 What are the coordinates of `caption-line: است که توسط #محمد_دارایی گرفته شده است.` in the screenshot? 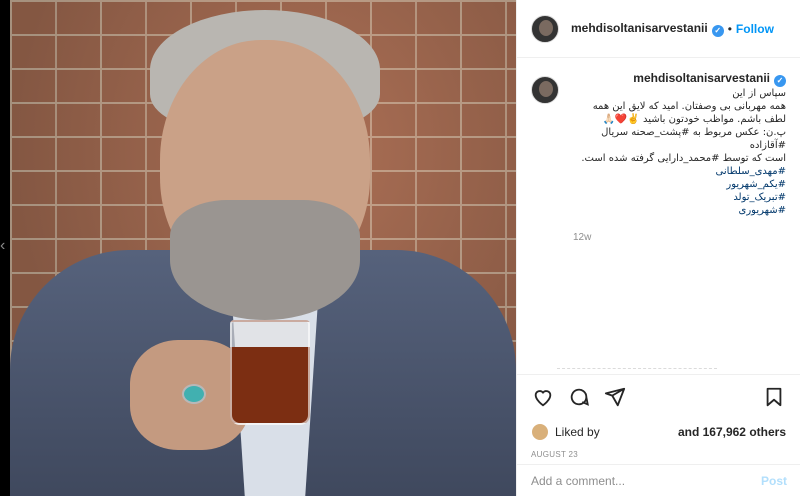 It's located at (683, 158).